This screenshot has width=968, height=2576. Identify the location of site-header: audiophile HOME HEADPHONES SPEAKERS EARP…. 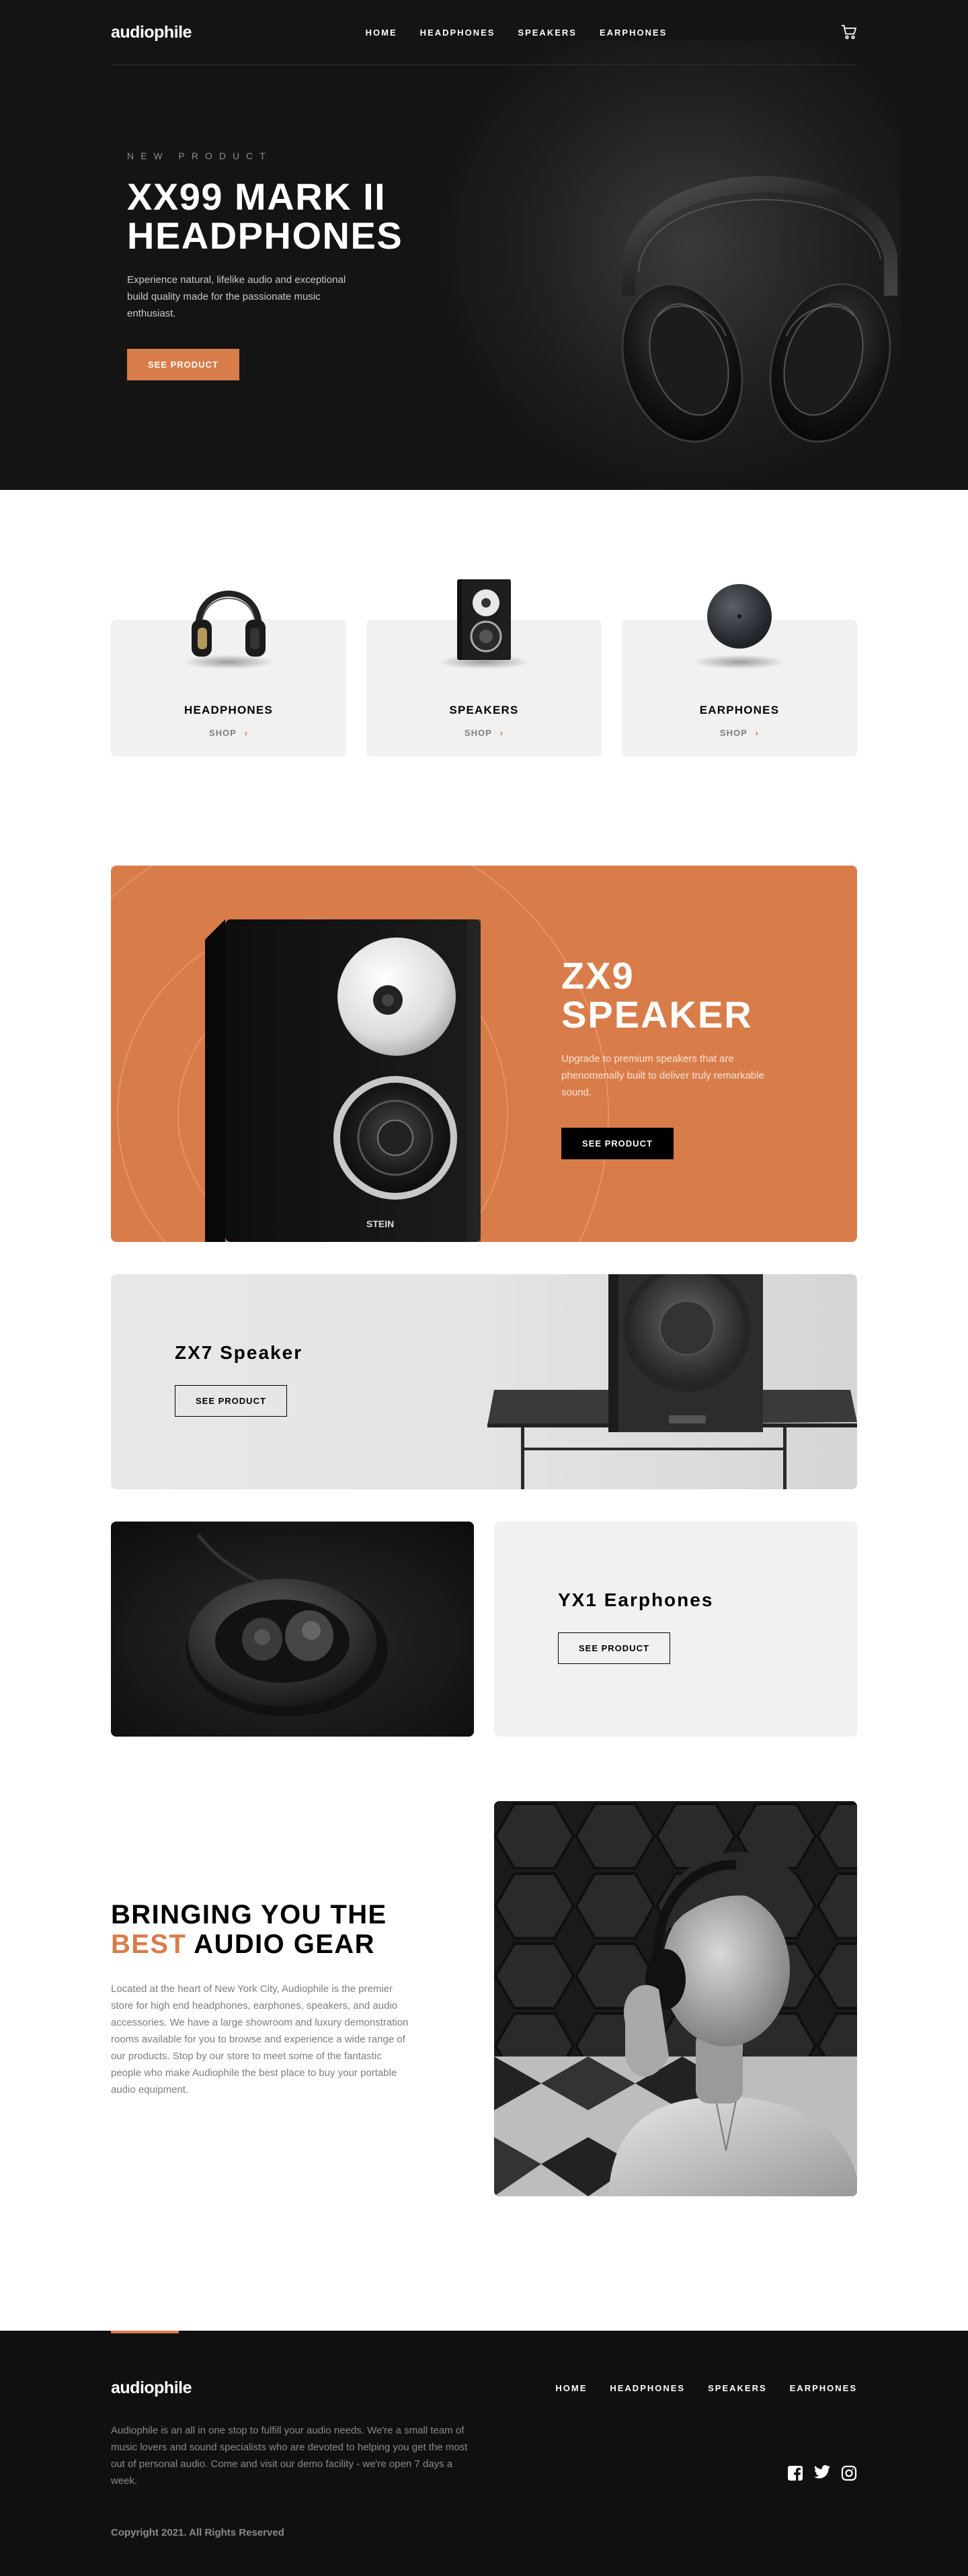
(484, 32).